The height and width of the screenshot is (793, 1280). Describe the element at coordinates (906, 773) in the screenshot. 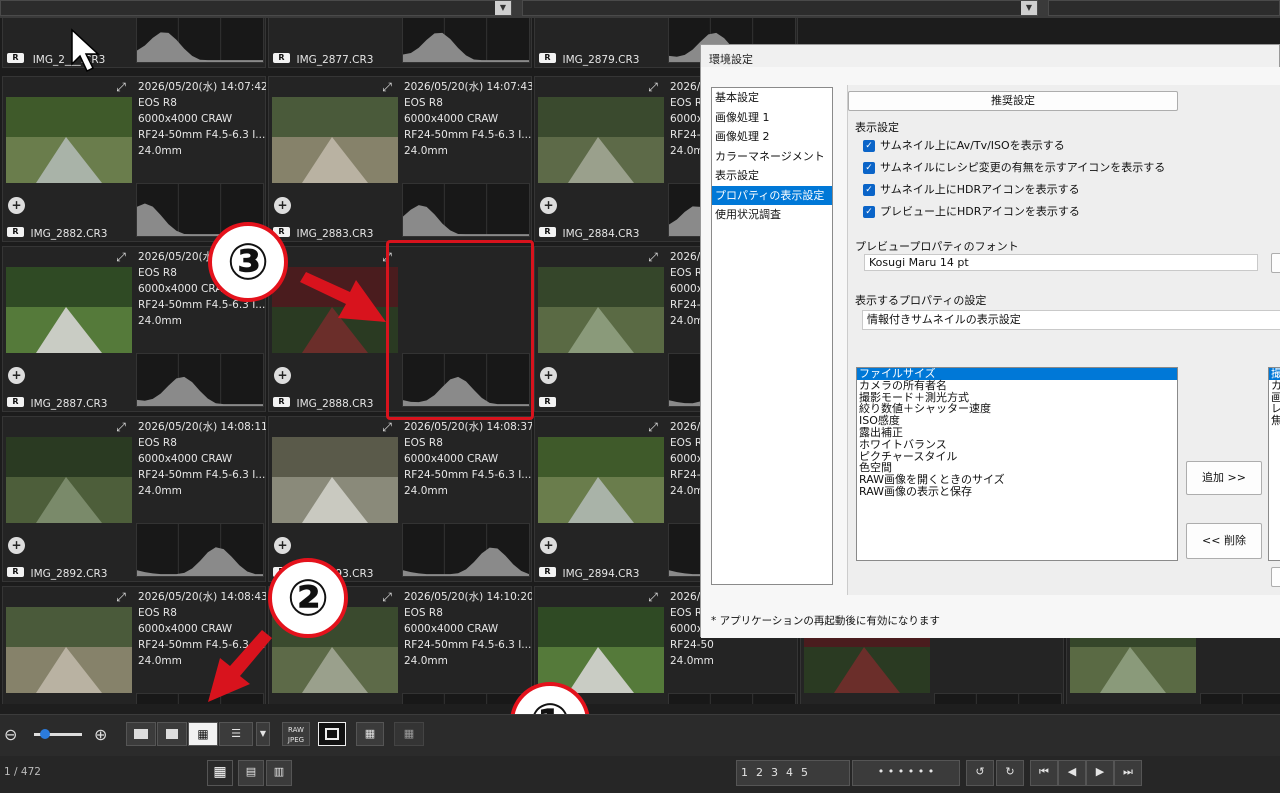

I see `color-label-group: • • • • • •` at that location.